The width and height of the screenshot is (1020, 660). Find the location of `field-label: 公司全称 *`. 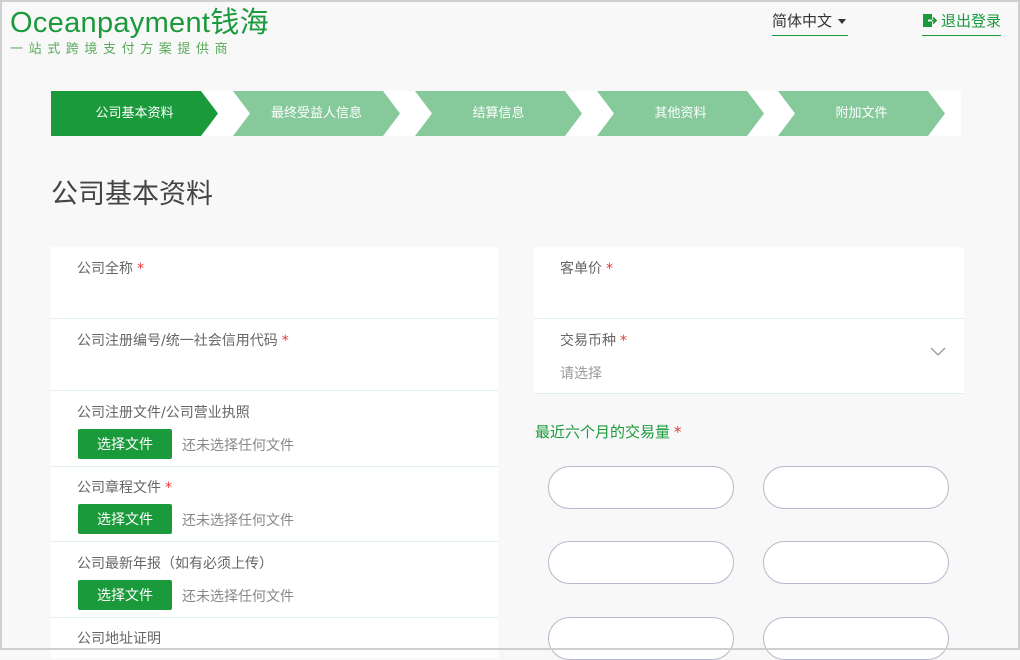

field-label: 公司全称 * is located at coordinates (110, 269).